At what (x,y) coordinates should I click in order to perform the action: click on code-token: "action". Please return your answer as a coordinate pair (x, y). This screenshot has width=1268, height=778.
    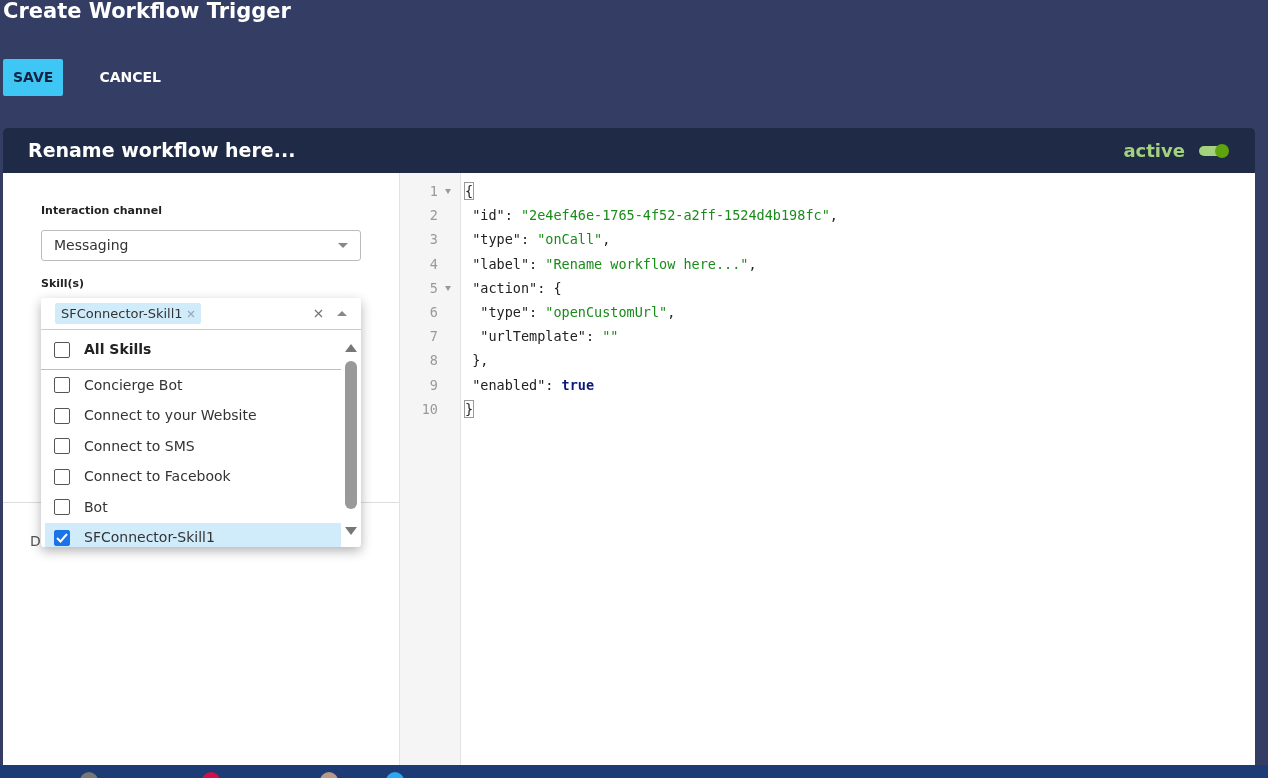
    Looking at the image, I should click on (504, 287).